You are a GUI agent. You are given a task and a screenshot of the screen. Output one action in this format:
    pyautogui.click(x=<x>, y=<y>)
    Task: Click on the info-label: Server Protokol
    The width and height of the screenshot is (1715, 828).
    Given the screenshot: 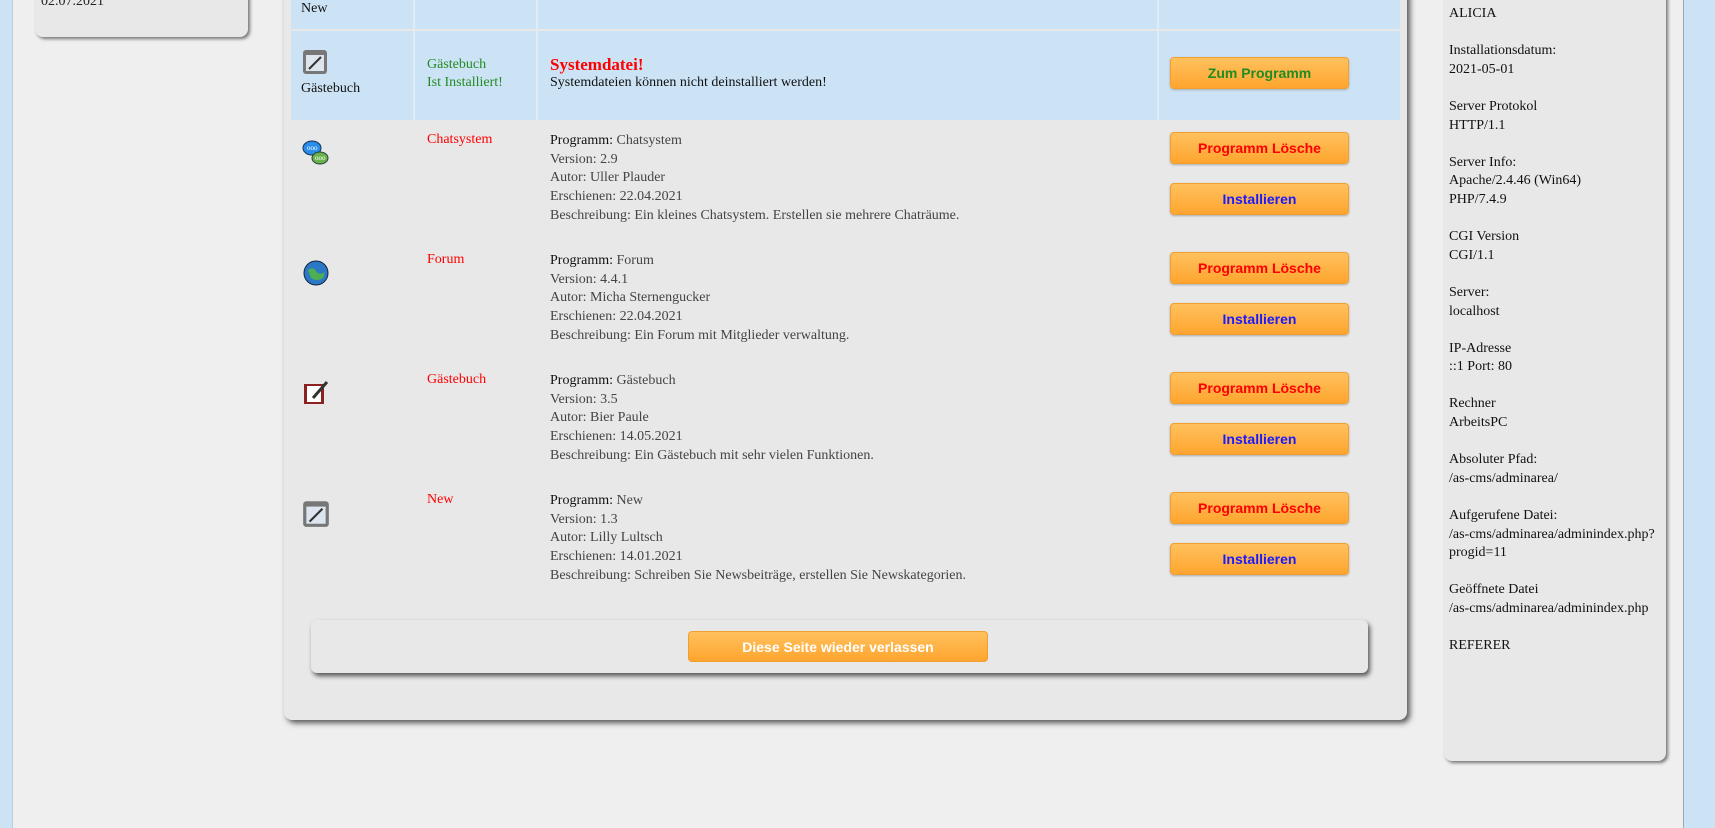 What is the action you would take?
    pyautogui.click(x=1493, y=106)
    